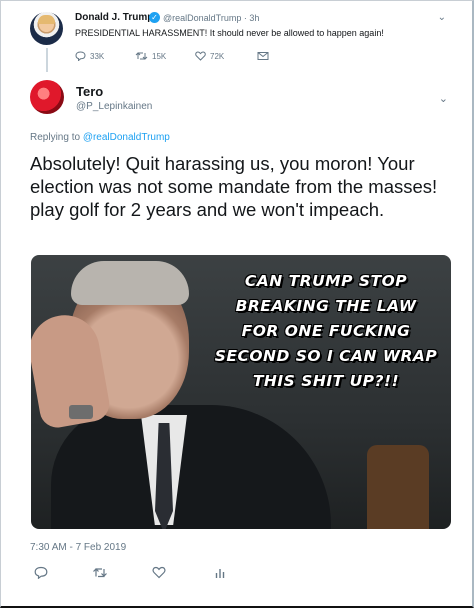 The image size is (476, 610). I want to click on reply-button, so click(41, 574).